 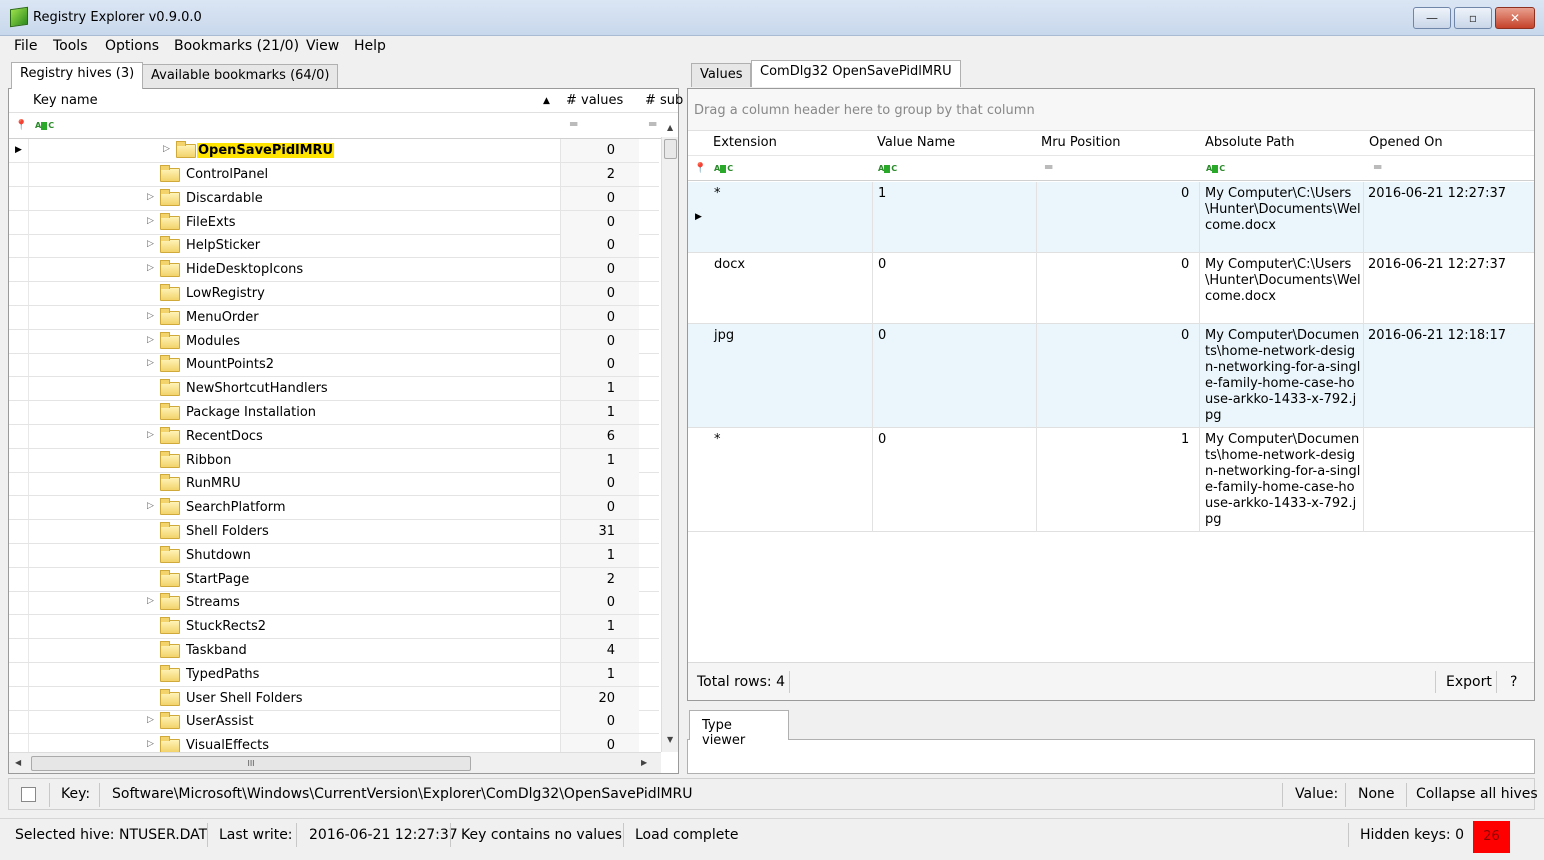 What do you see at coordinates (644, 762) in the screenshot?
I see `scroll-right-icon: ▶` at bounding box center [644, 762].